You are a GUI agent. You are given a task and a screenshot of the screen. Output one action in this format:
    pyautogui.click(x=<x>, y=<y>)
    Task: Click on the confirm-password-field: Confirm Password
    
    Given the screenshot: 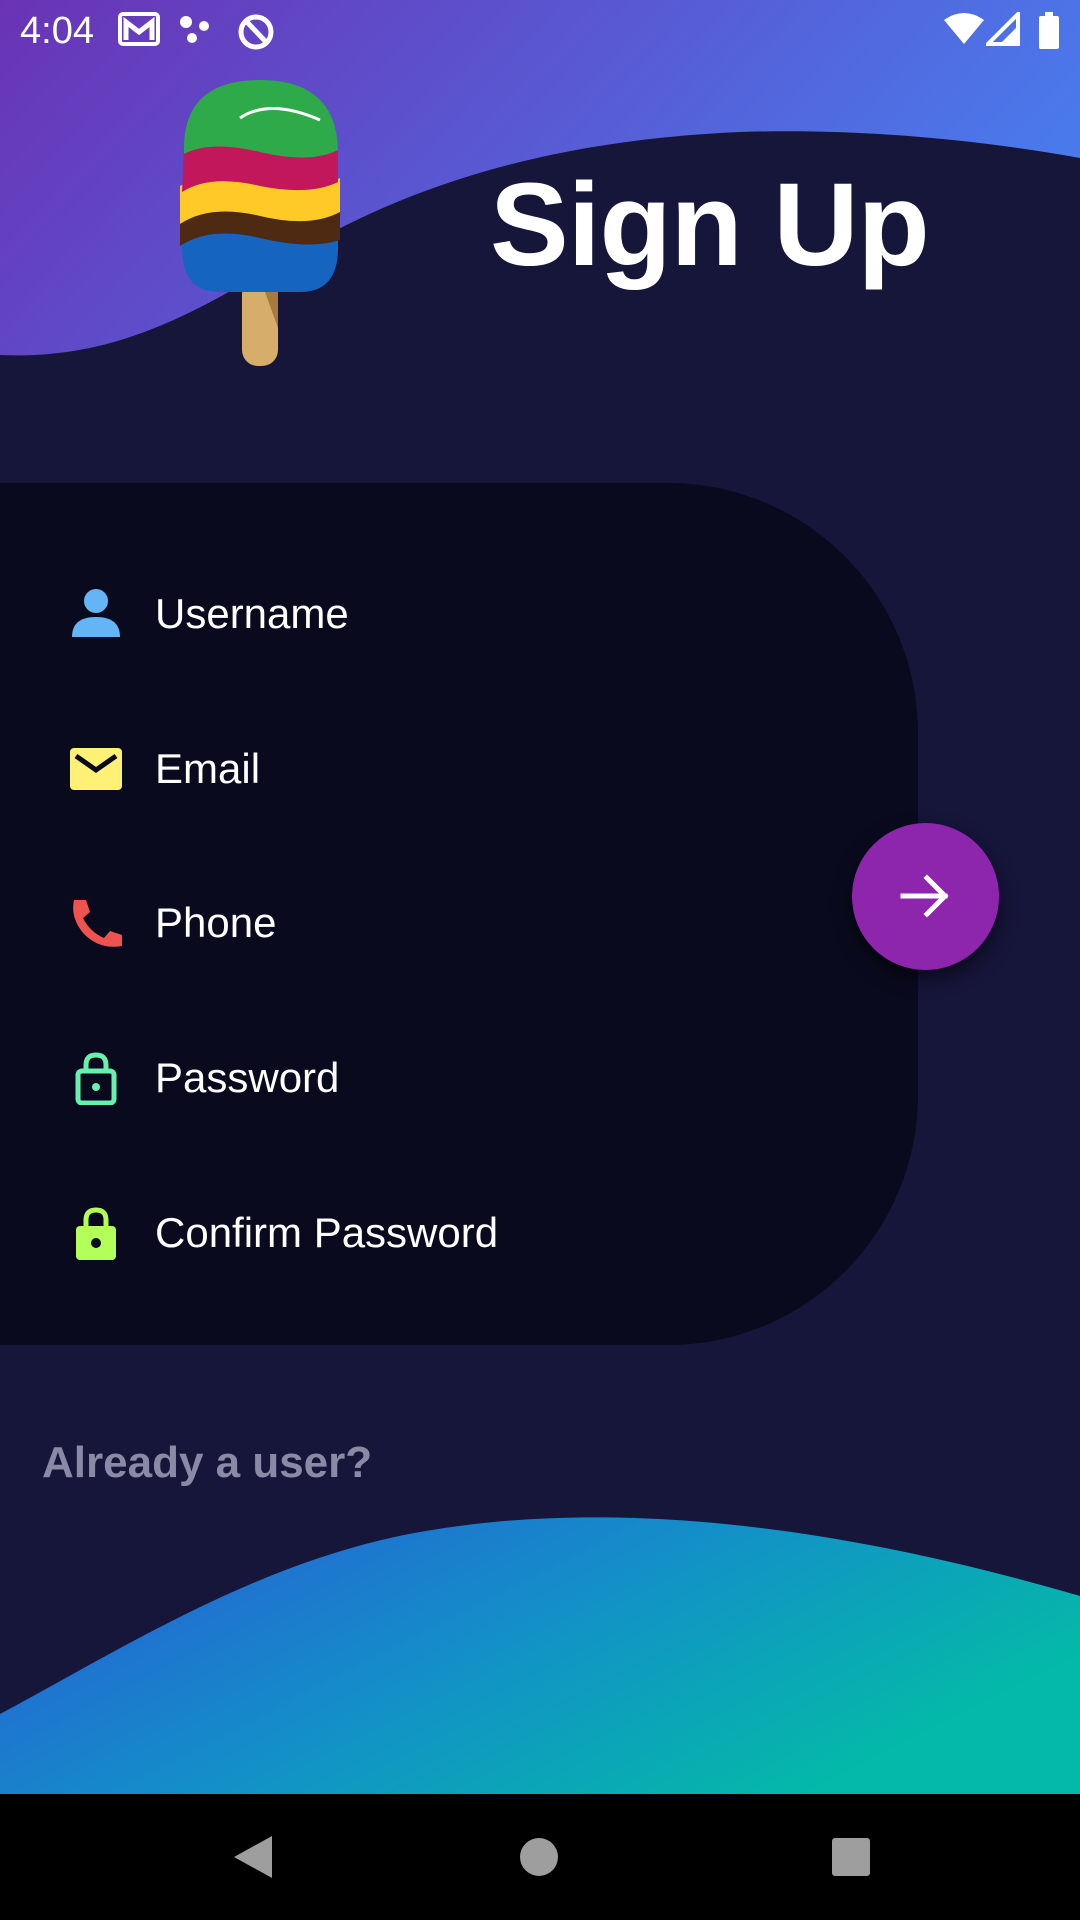 What is the action you would take?
    pyautogui.click(x=440, y=1231)
    